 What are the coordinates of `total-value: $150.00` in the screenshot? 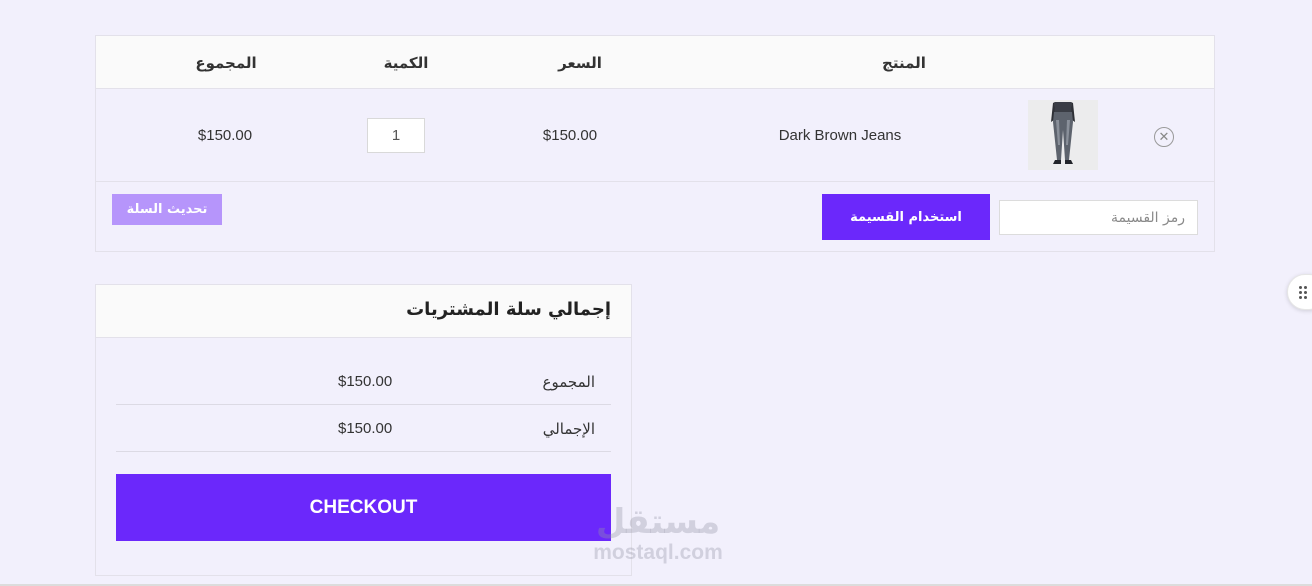 It's located at (365, 428).